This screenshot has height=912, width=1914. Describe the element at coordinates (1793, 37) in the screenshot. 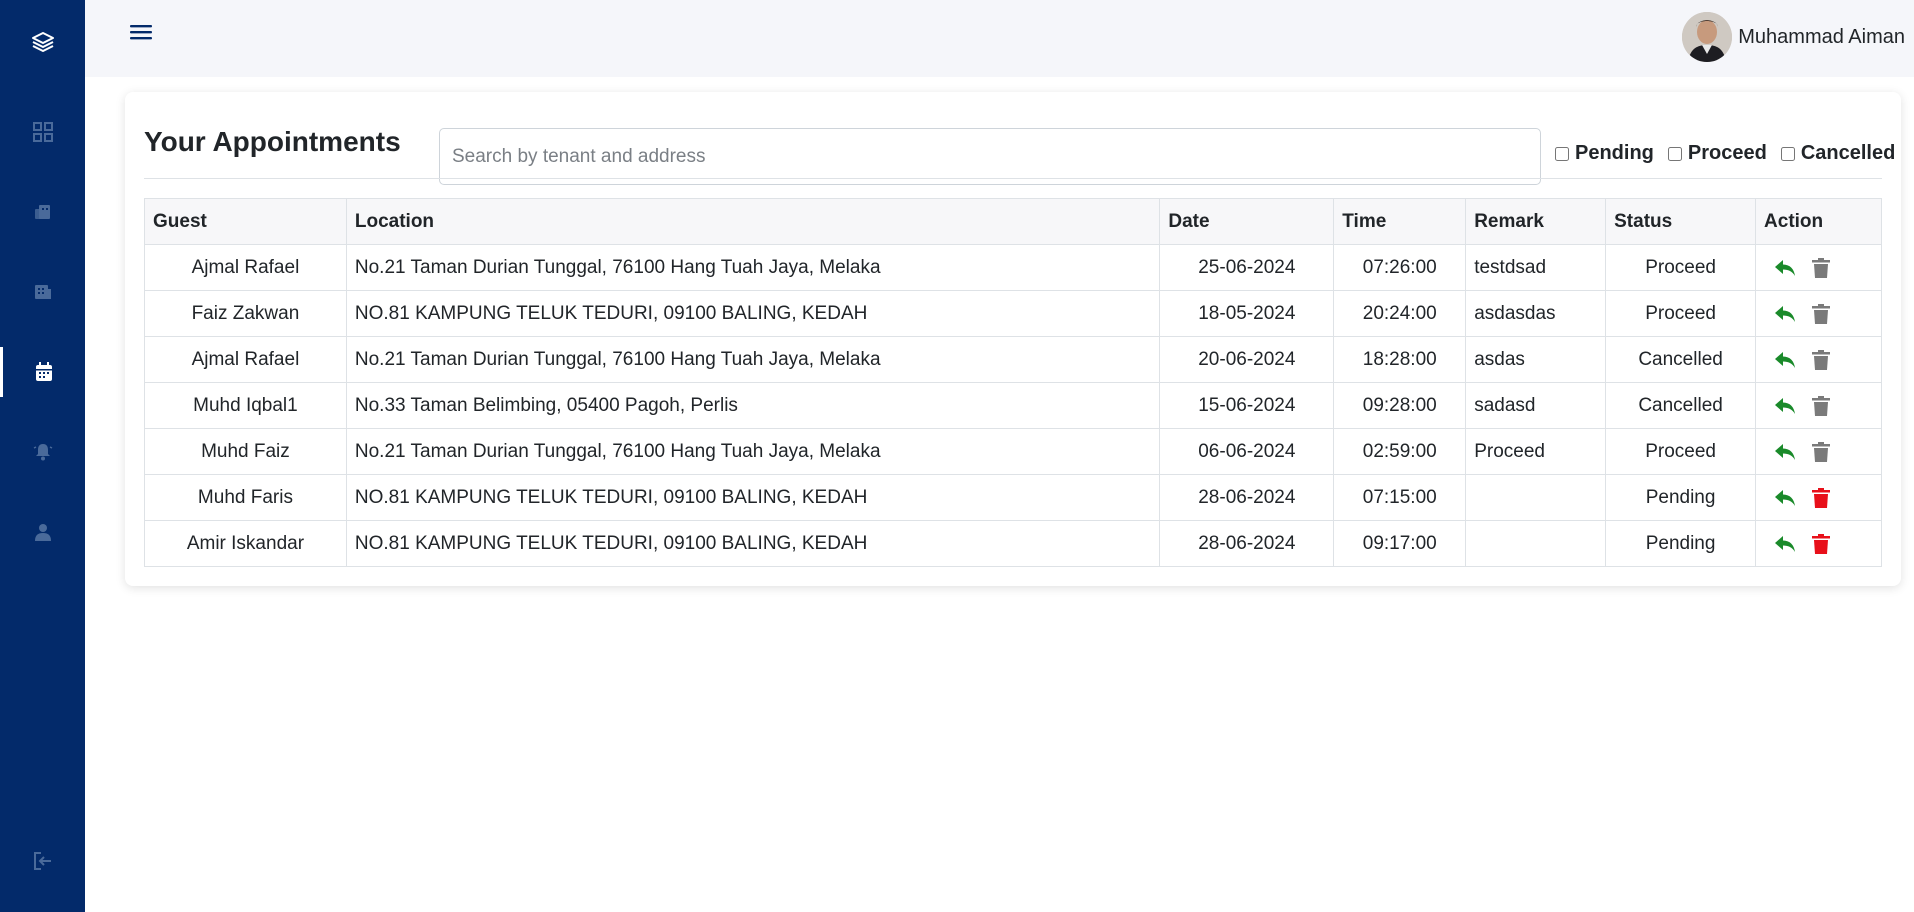

I see `user-menu: Muhammad Aiman` at that location.